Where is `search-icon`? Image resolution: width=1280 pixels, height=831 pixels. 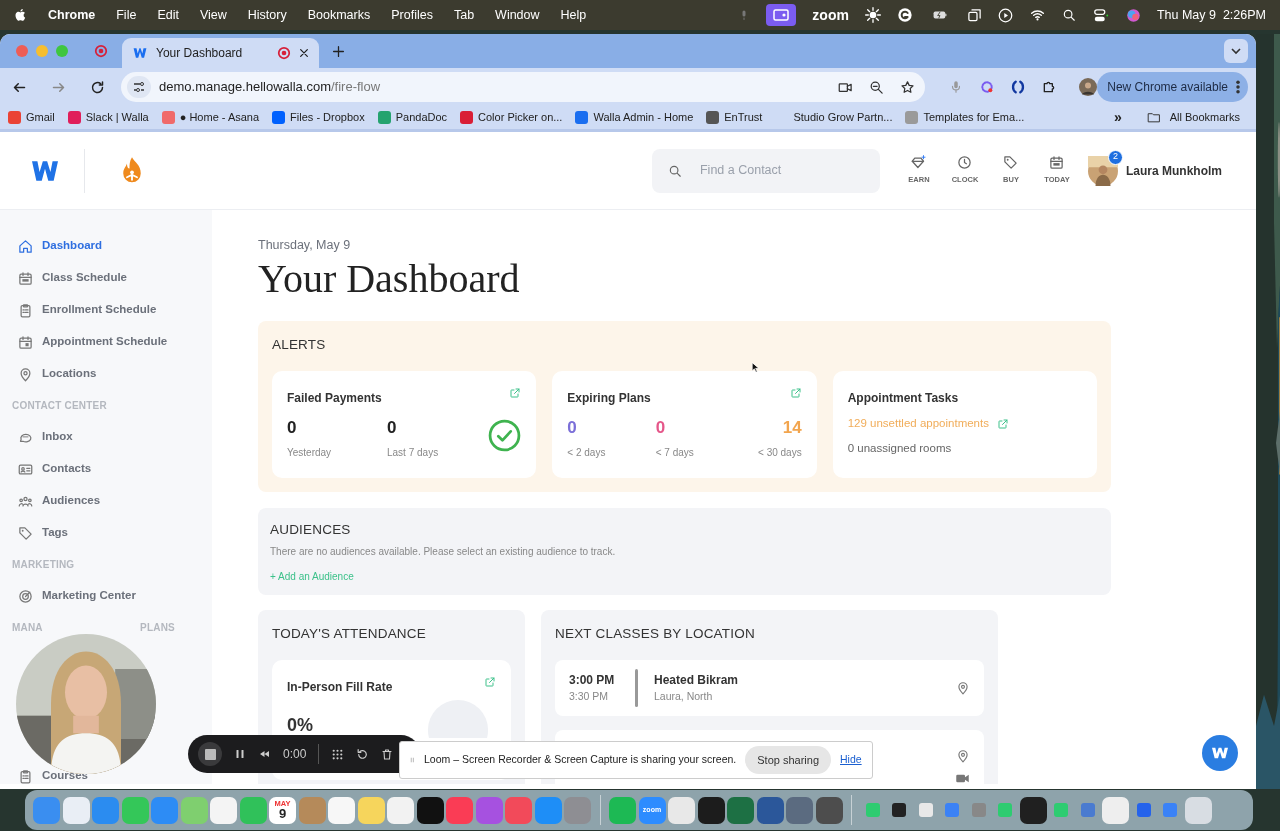
search-icon is located at coordinates (1068, 15).